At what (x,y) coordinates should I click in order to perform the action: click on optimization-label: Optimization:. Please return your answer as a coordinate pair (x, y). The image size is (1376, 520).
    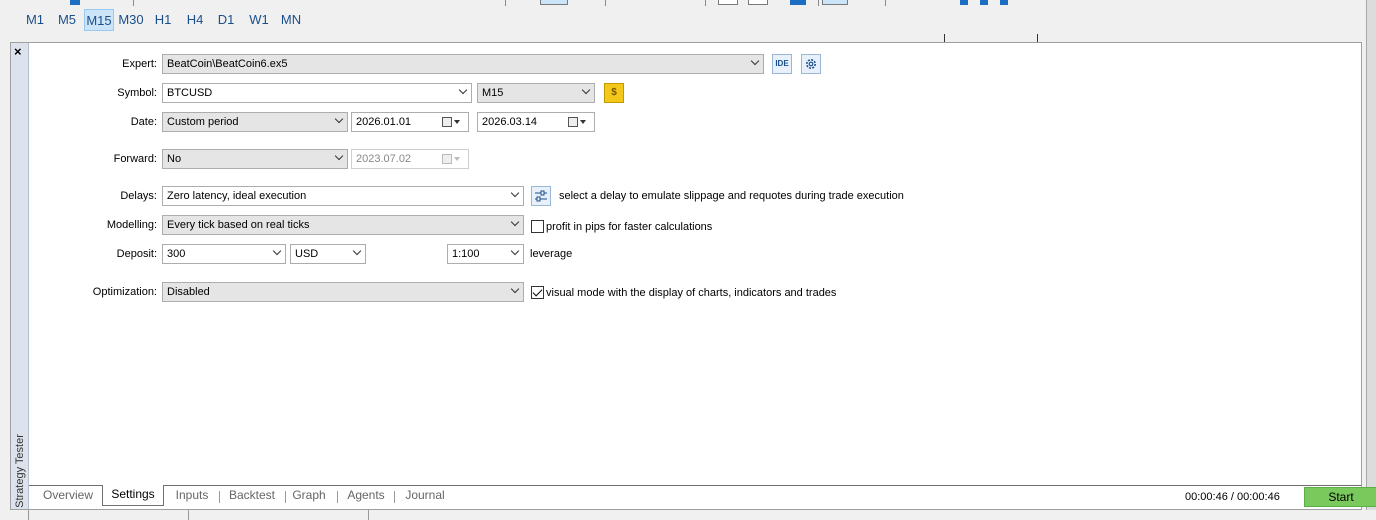
    Looking at the image, I should click on (124, 292).